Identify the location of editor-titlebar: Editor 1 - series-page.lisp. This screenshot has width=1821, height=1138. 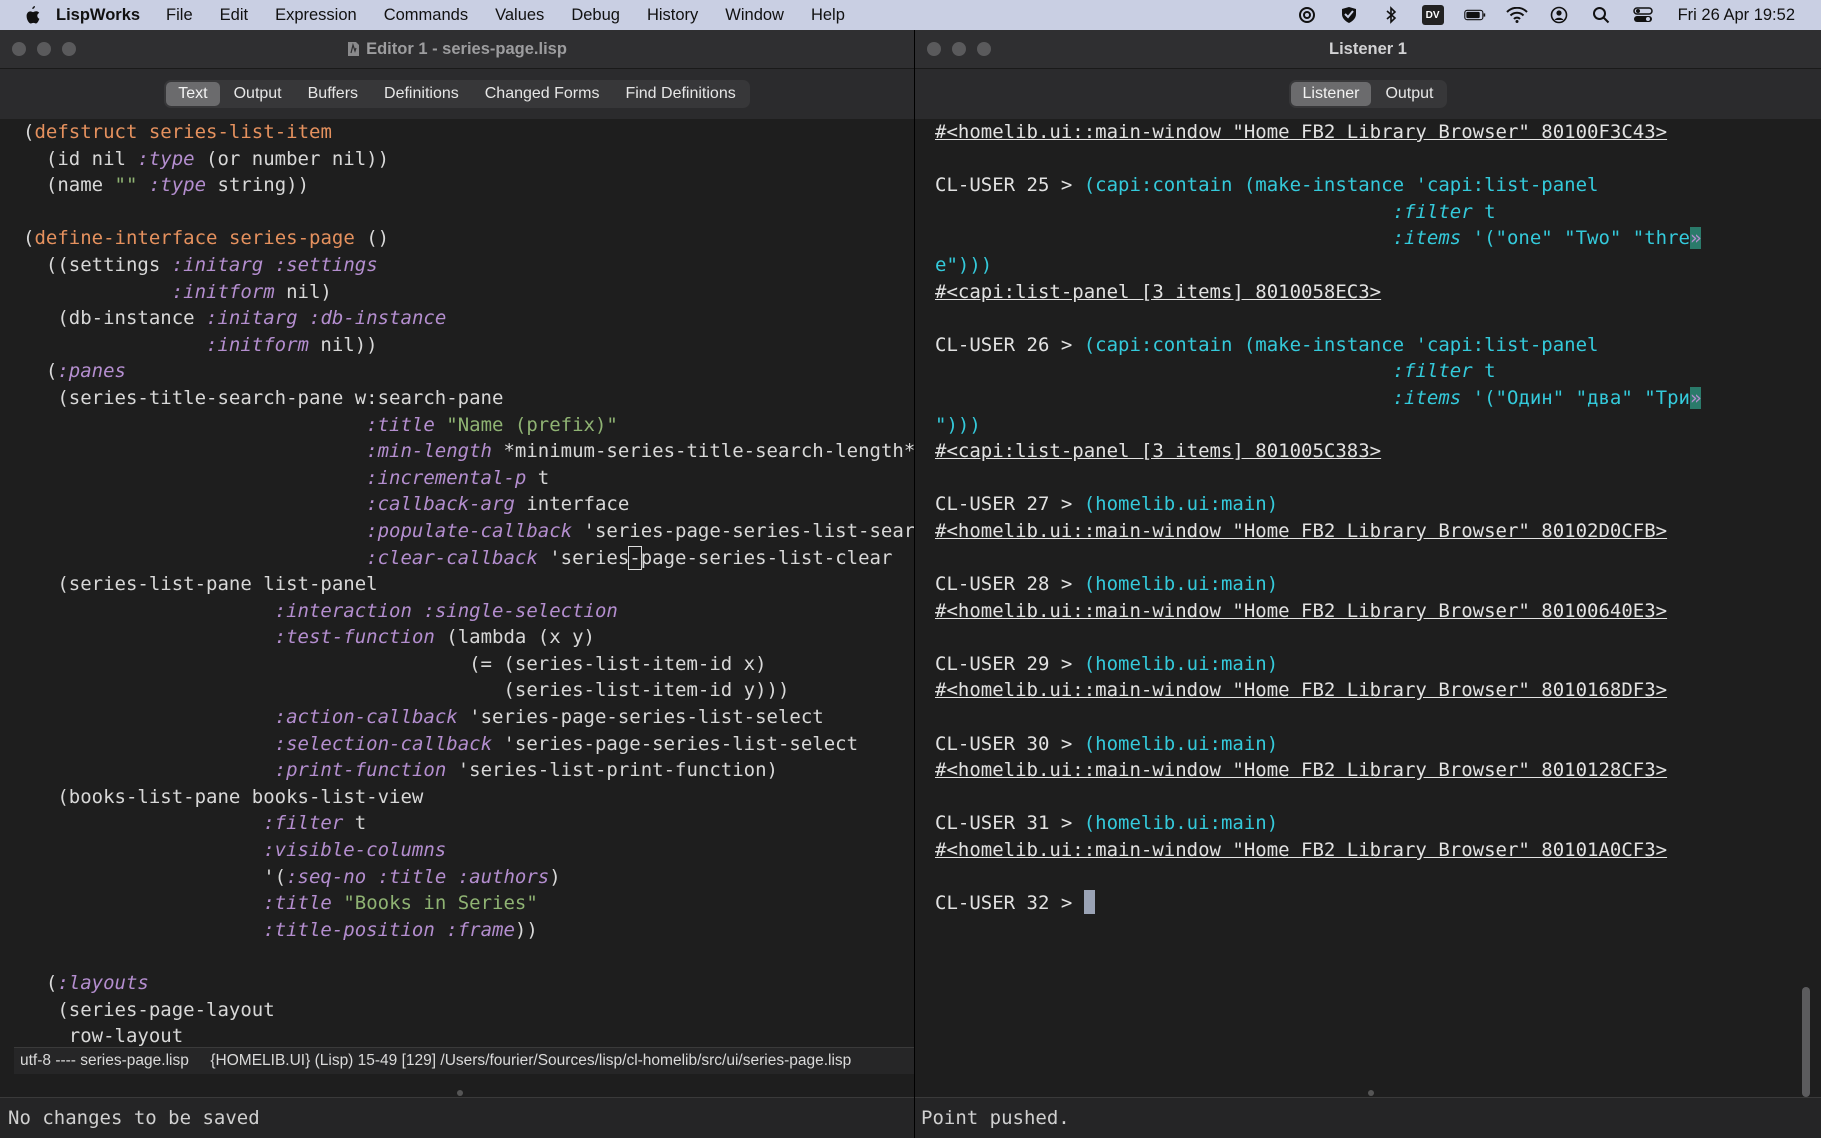
(457, 49).